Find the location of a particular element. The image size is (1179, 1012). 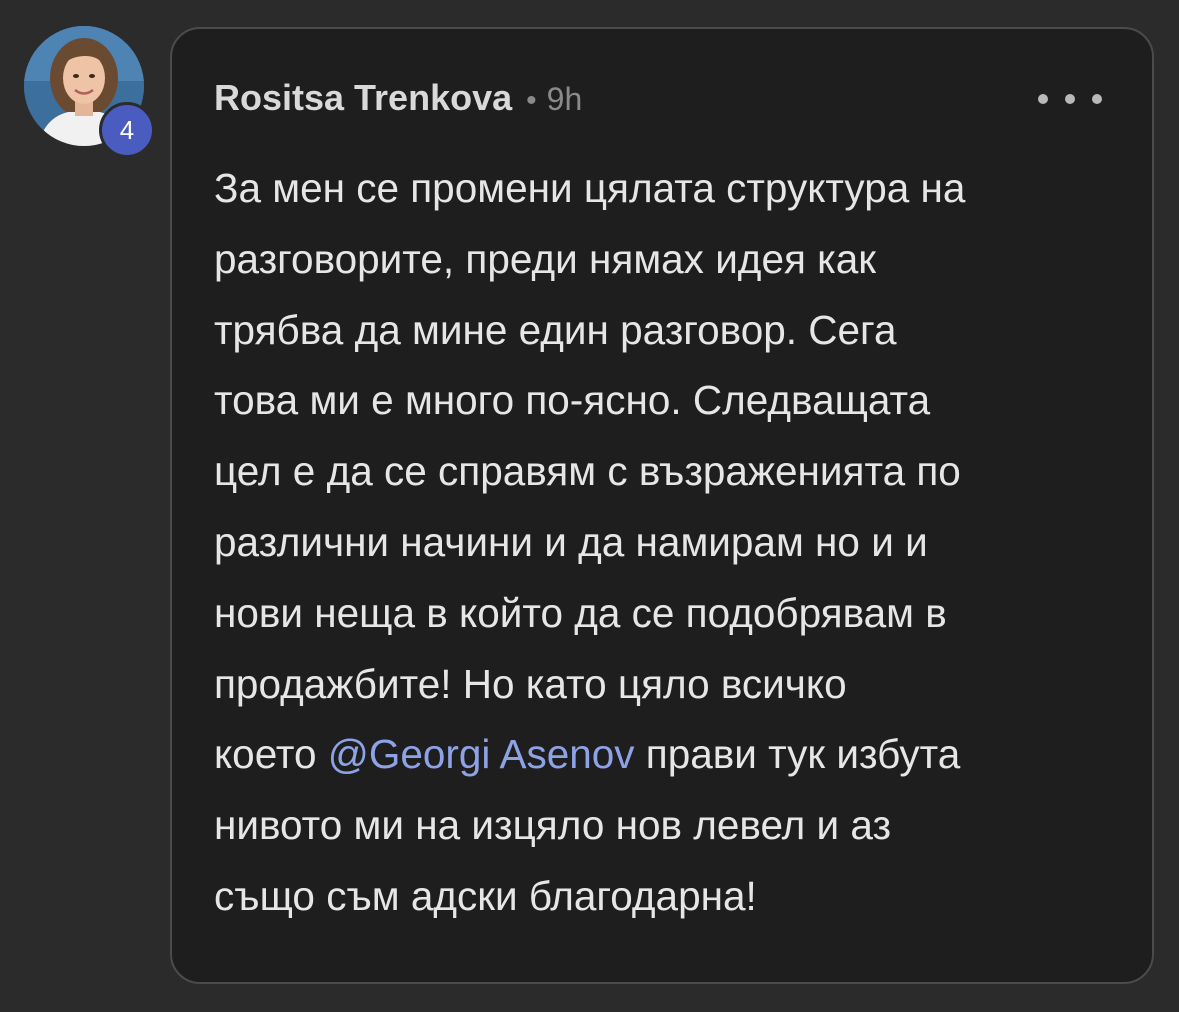

user-mention-link: @Georgi Asenov is located at coordinates (481, 754).